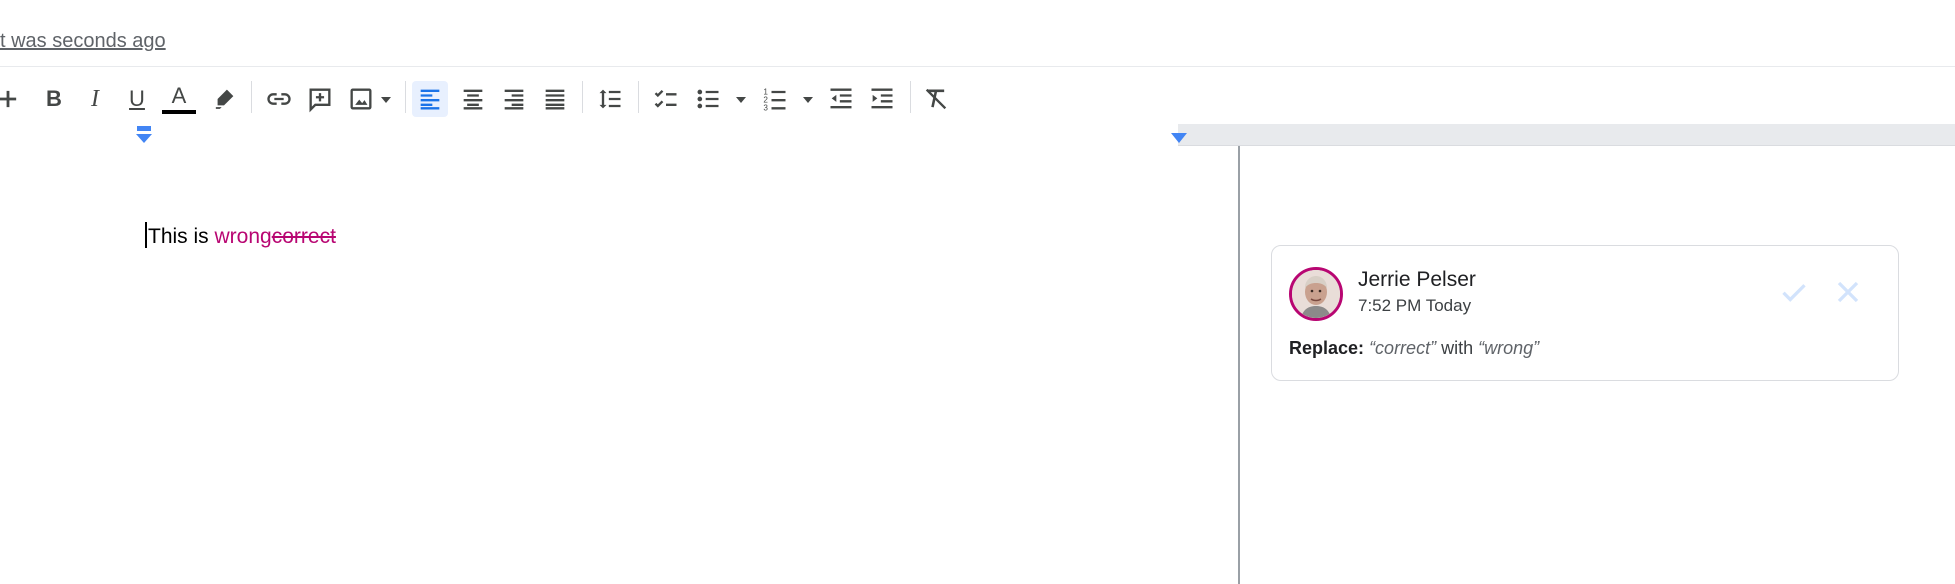 Image resolution: width=1955 pixels, height=584 pixels. I want to click on align-right-icon, so click(514, 99).